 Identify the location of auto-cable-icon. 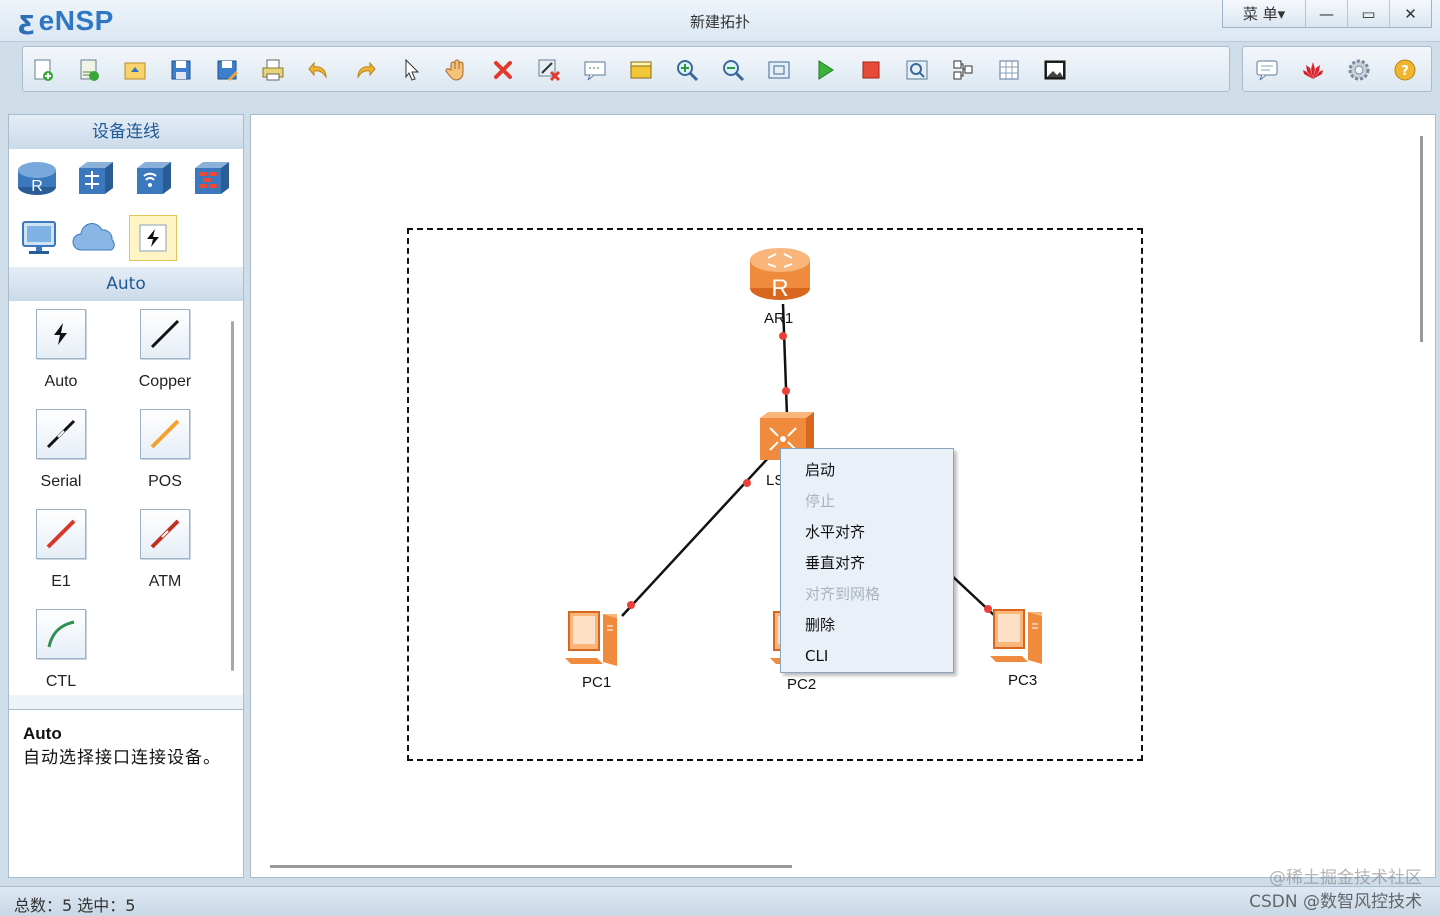
(61, 334).